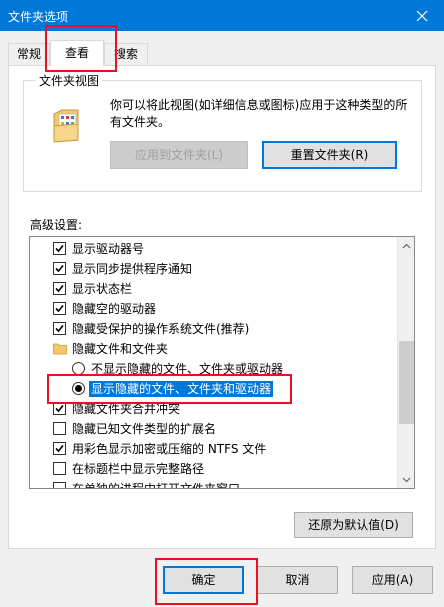 This screenshot has height=607, width=444. What do you see at coordinates (108, 249) in the screenshot?
I see `setting-label: 显示驱动器号` at bounding box center [108, 249].